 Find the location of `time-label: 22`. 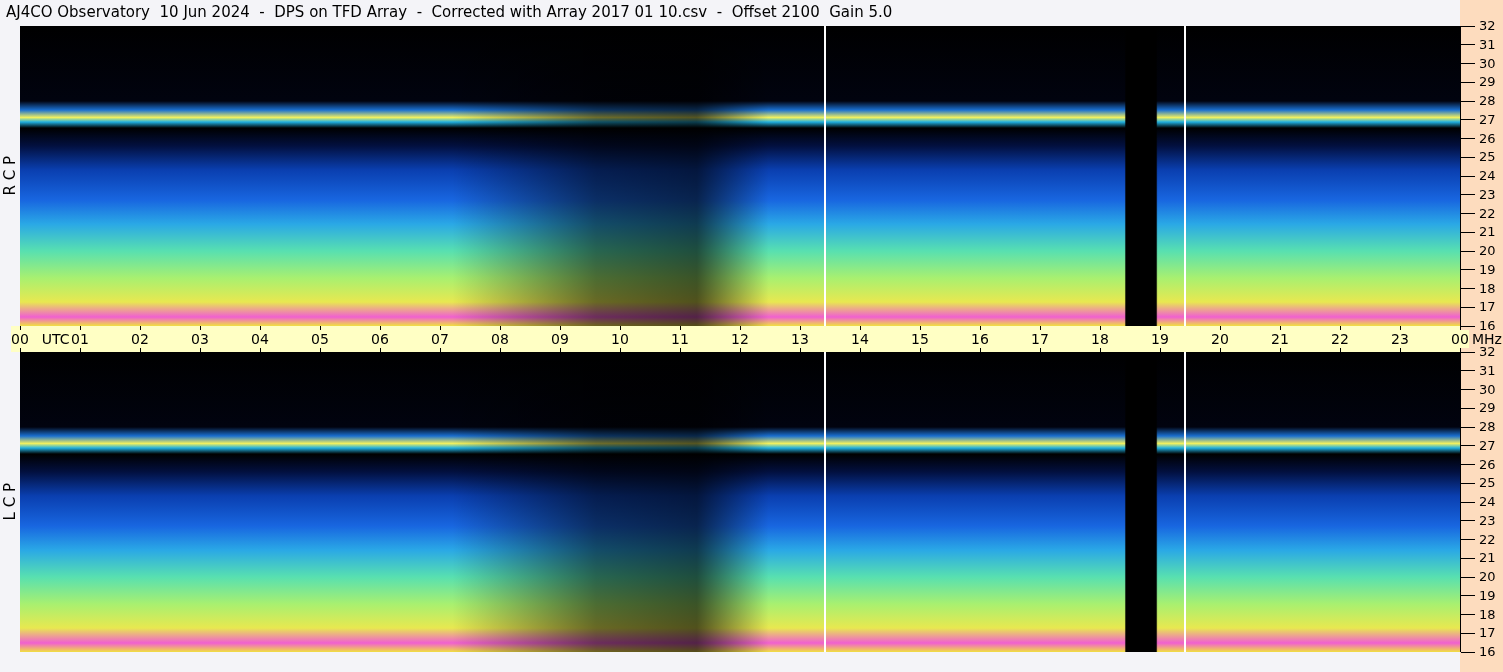

time-label: 22 is located at coordinates (1340, 339).